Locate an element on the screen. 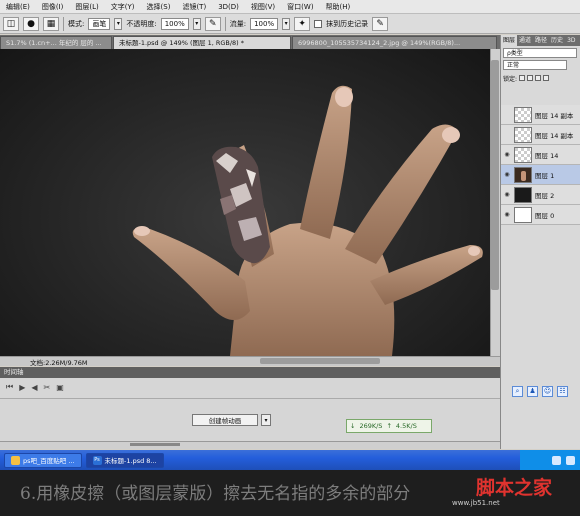 This screenshot has width=580, height=516. horizontal-scroll-thumb is located at coordinates (320, 361).